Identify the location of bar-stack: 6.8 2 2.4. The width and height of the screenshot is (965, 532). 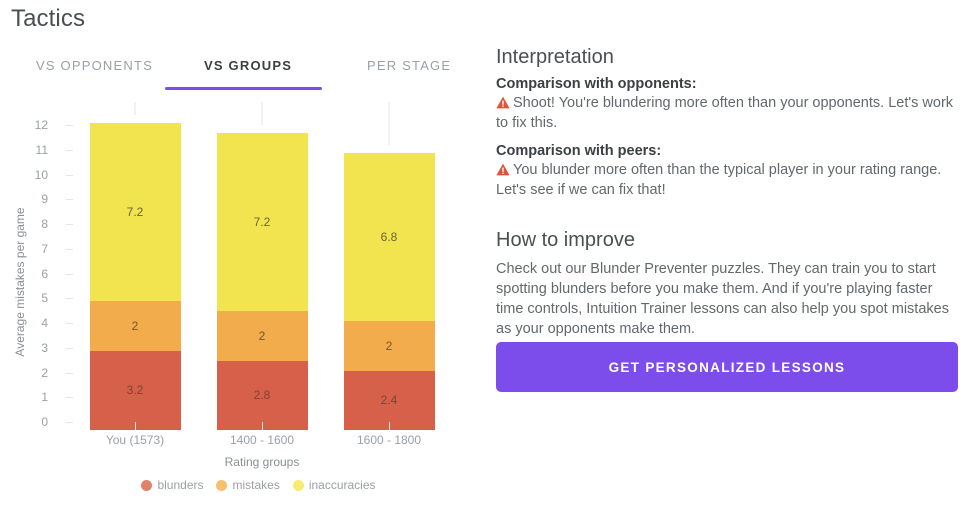
(389, 291).